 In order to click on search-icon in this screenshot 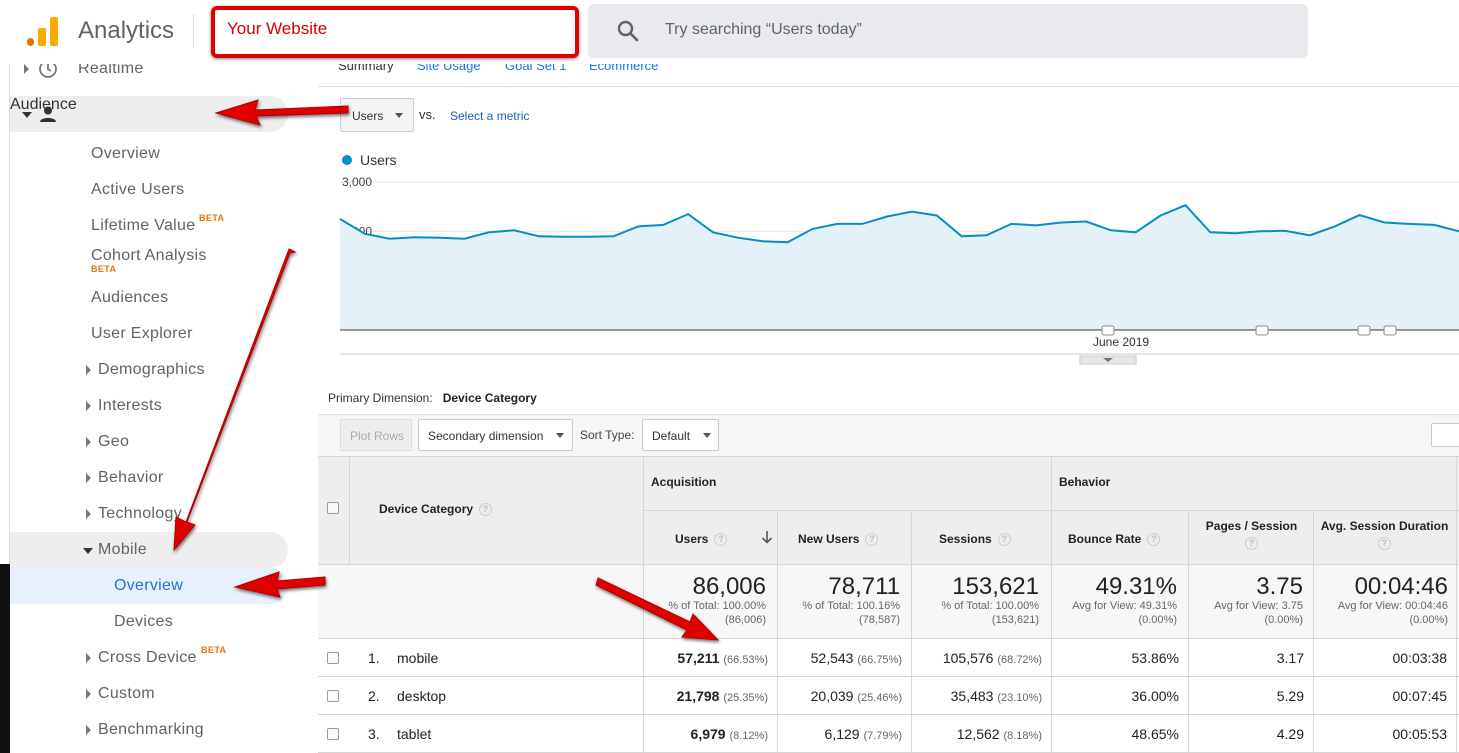, I will do `click(628, 31)`.